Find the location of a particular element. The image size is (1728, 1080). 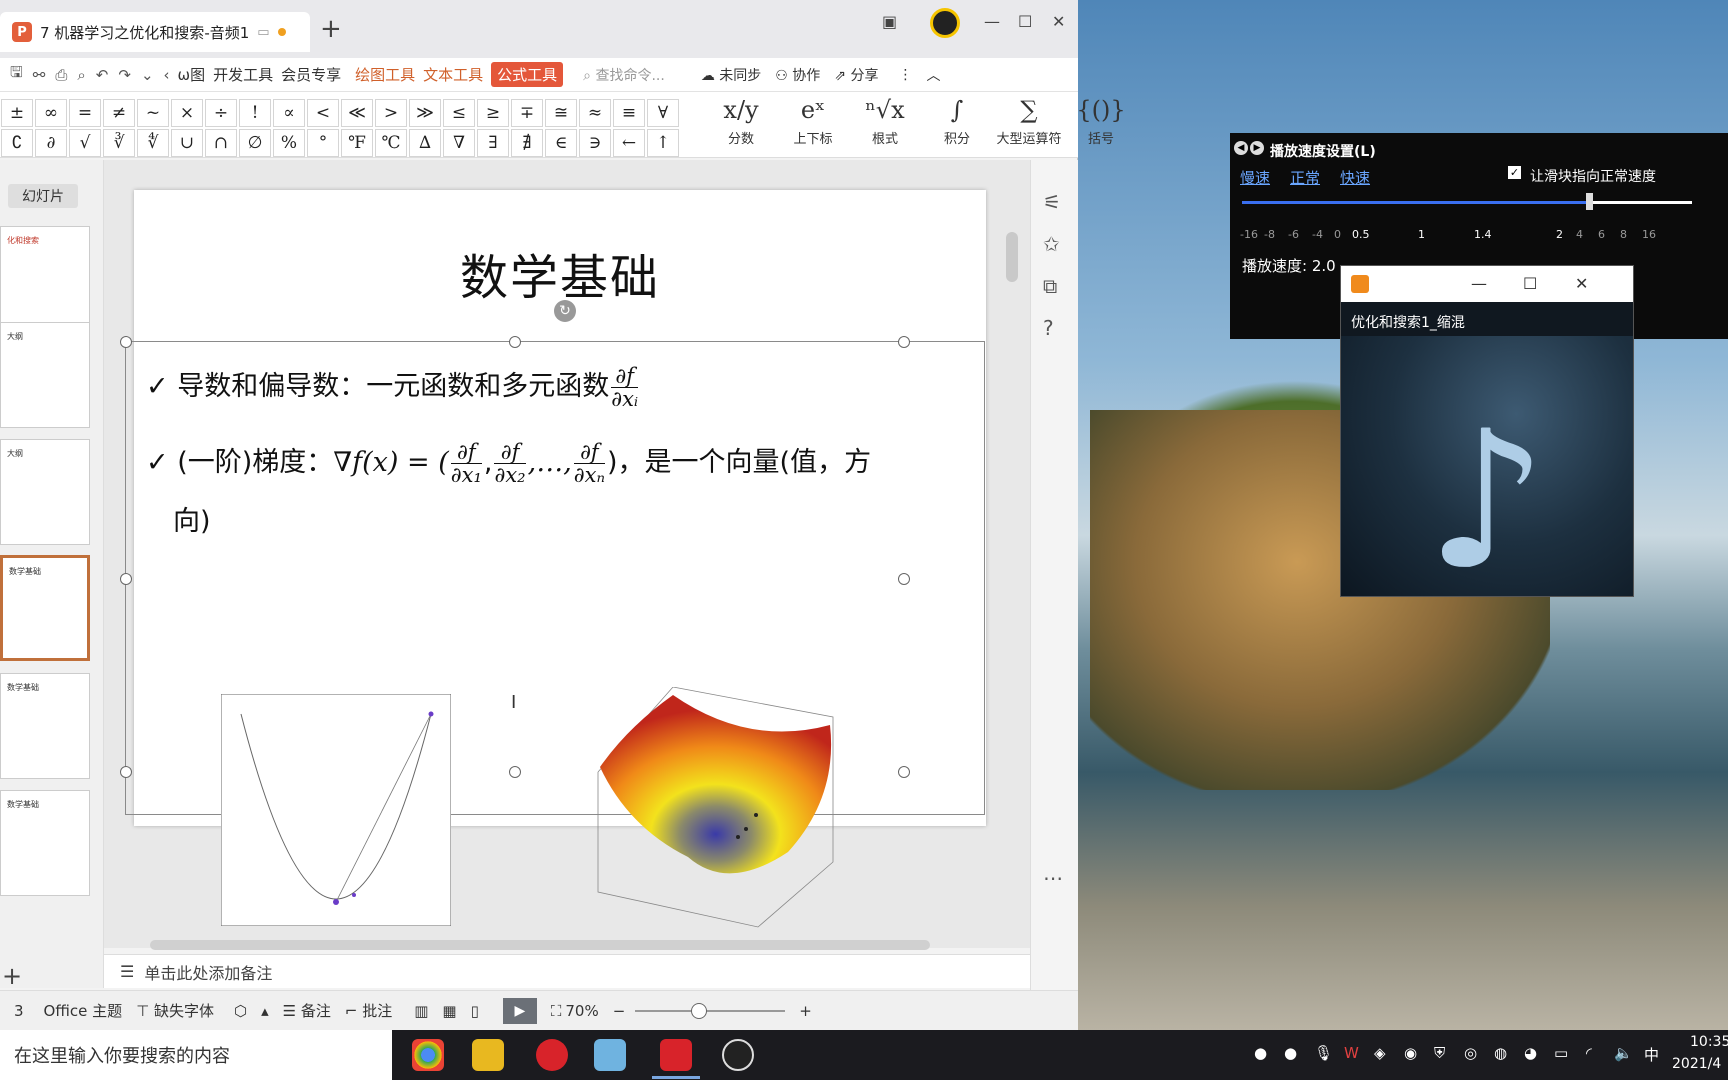

chevron-down-icon: ⌄ is located at coordinates (147, 75).